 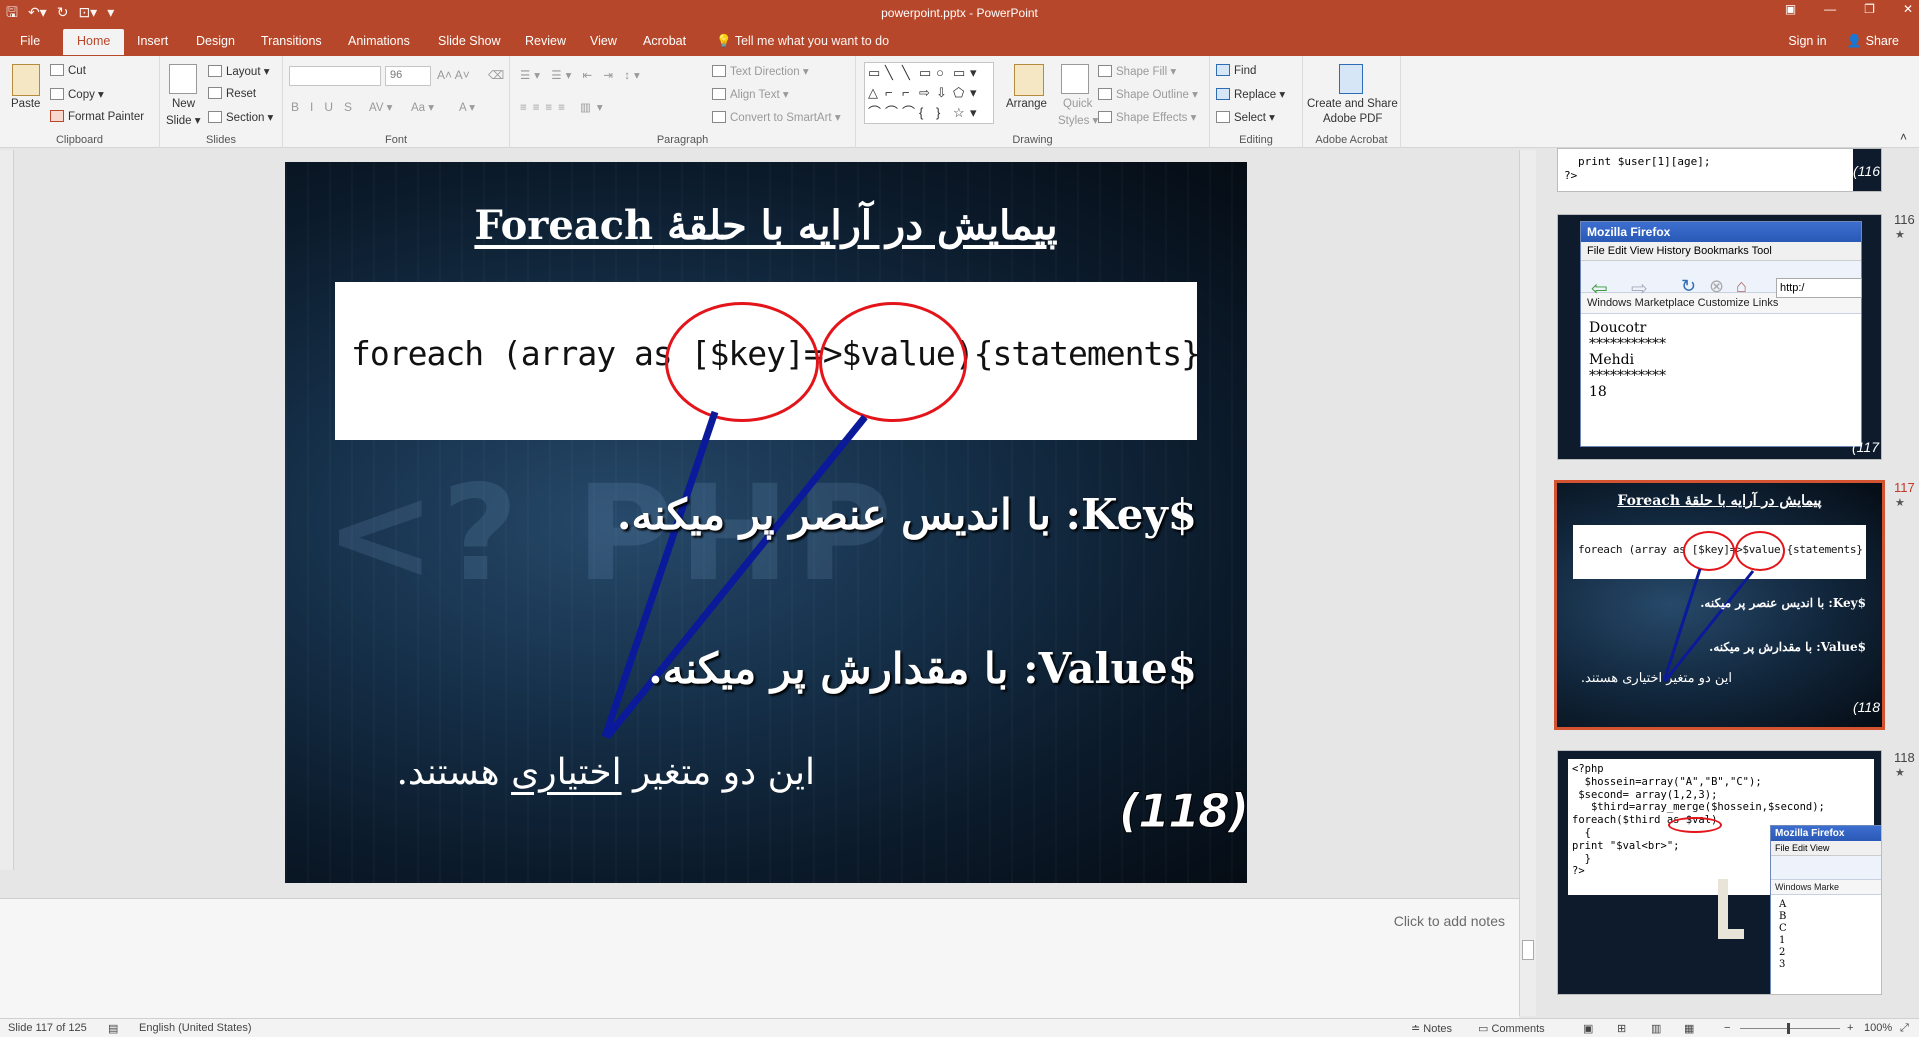 I want to click on slide-number-label: (118), so click(x=1182, y=811).